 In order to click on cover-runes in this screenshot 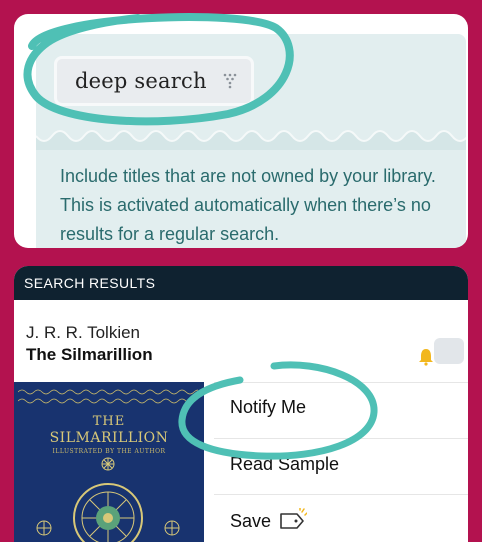, I will do `click(108, 396)`.